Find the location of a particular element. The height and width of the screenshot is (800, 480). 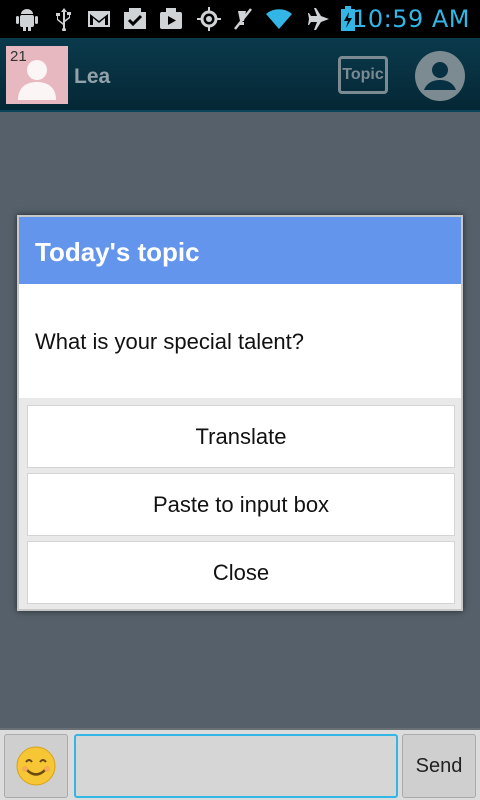

dialog-title: Today's topic is located at coordinates (240, 250).